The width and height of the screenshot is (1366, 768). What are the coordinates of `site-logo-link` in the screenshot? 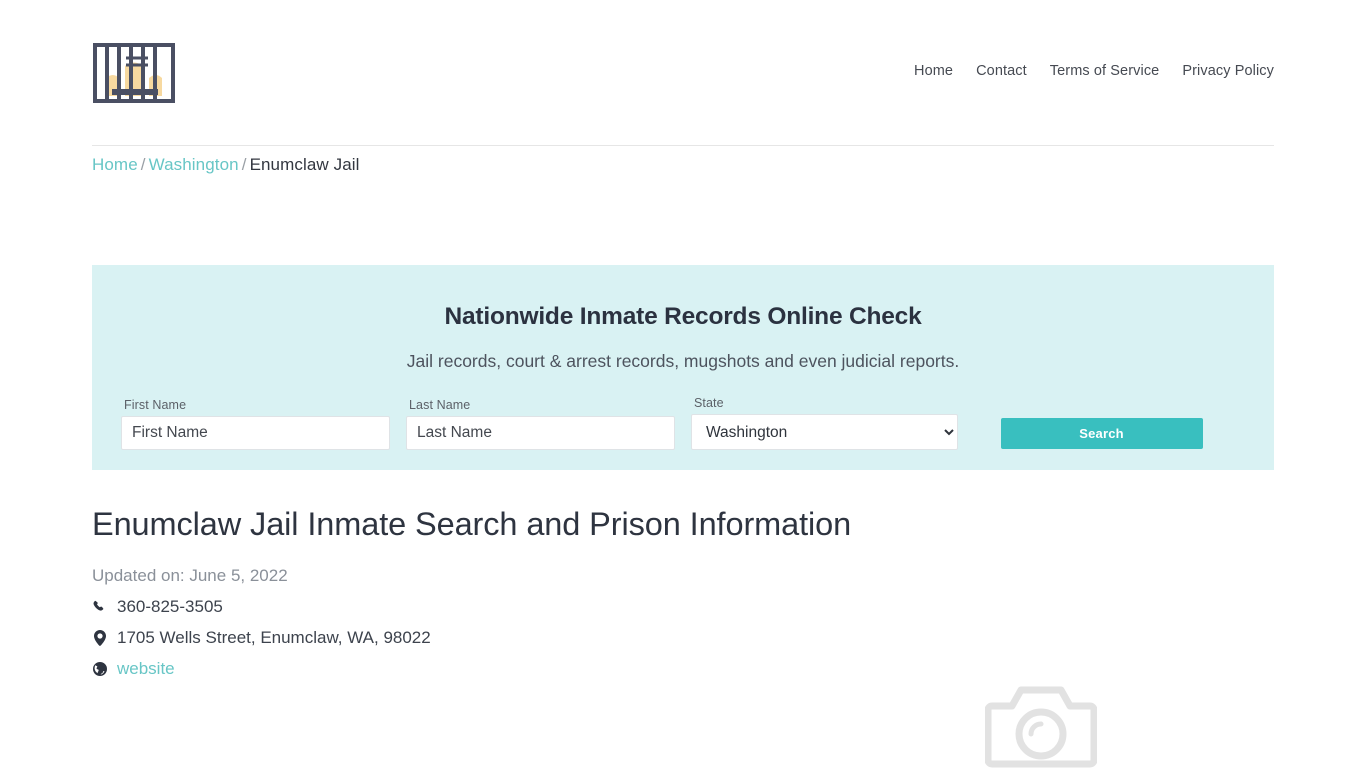 It's located at (134, 73).